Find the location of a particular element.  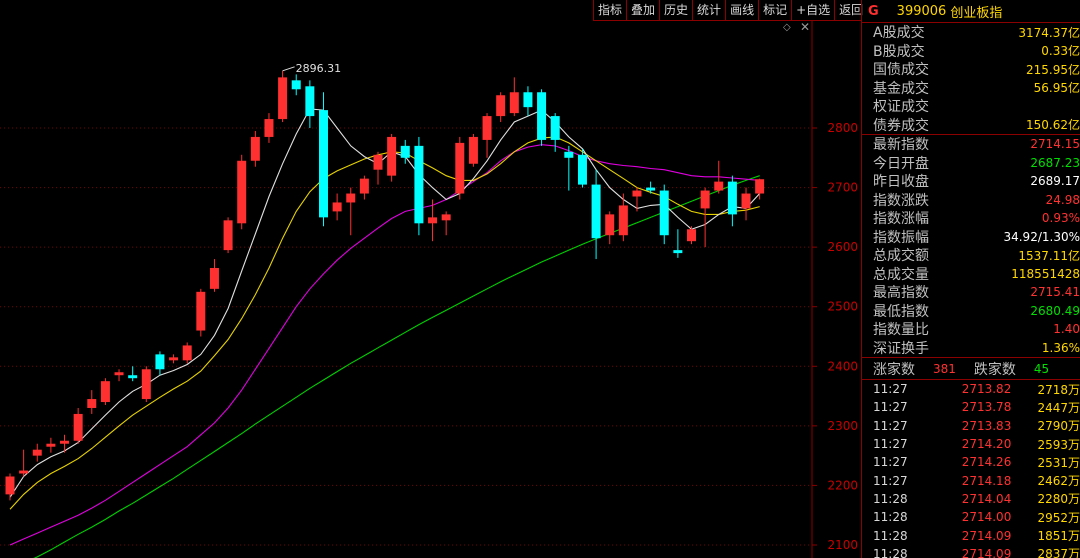

stat-value: 150.62亿 is located at coordinates (1053, 125).